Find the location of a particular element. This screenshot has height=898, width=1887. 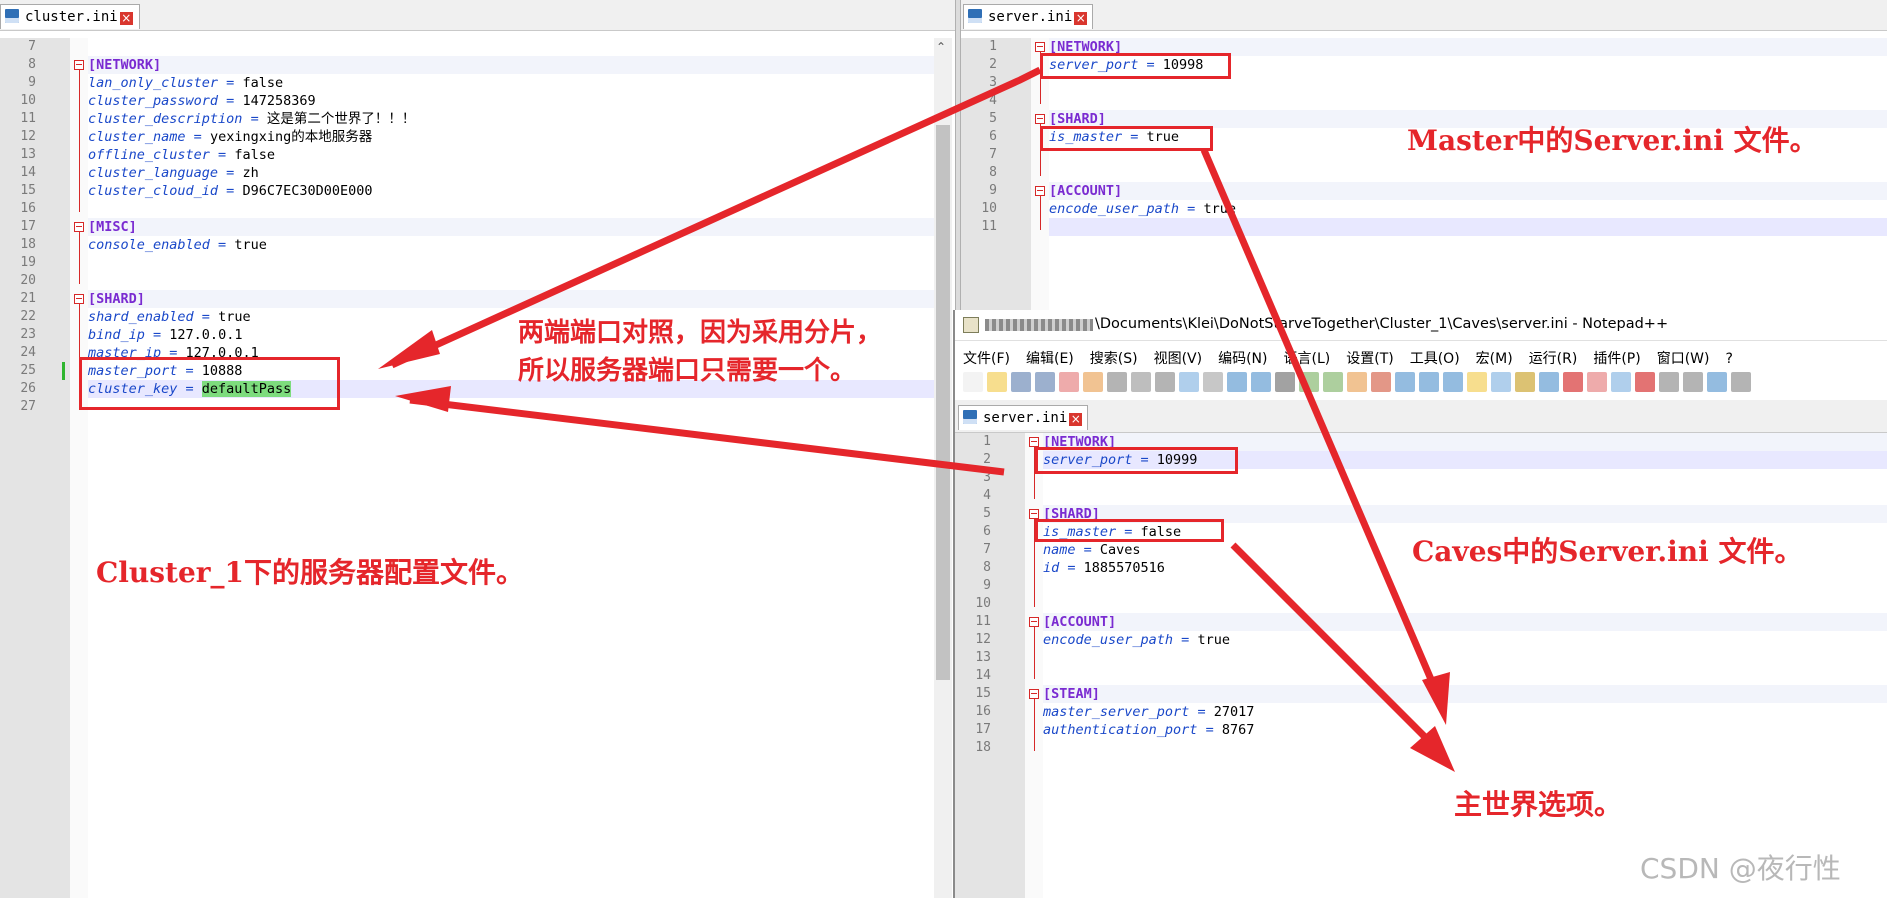

code-line: cluster_cloud_id = D96C7EC30D00E000 is located at coordinates (511, 191).